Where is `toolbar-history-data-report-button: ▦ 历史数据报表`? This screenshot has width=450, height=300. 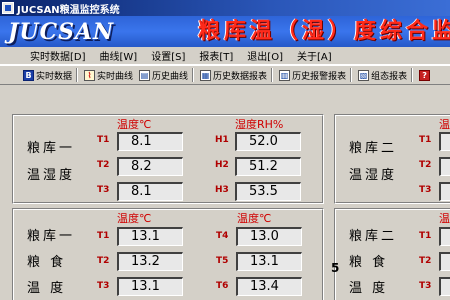 toolbar-history-data-report-button: ▦ 历史数据报表 is located at coordinates (237, 75).